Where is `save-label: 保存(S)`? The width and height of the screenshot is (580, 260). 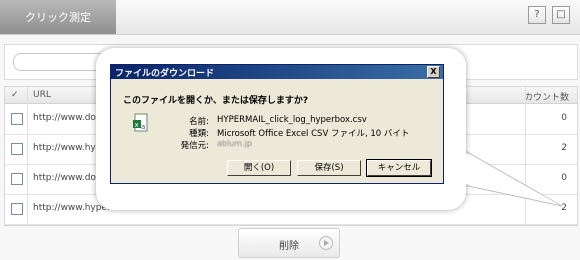
save-label: 保存(S) is located at coordinates (329, 168).